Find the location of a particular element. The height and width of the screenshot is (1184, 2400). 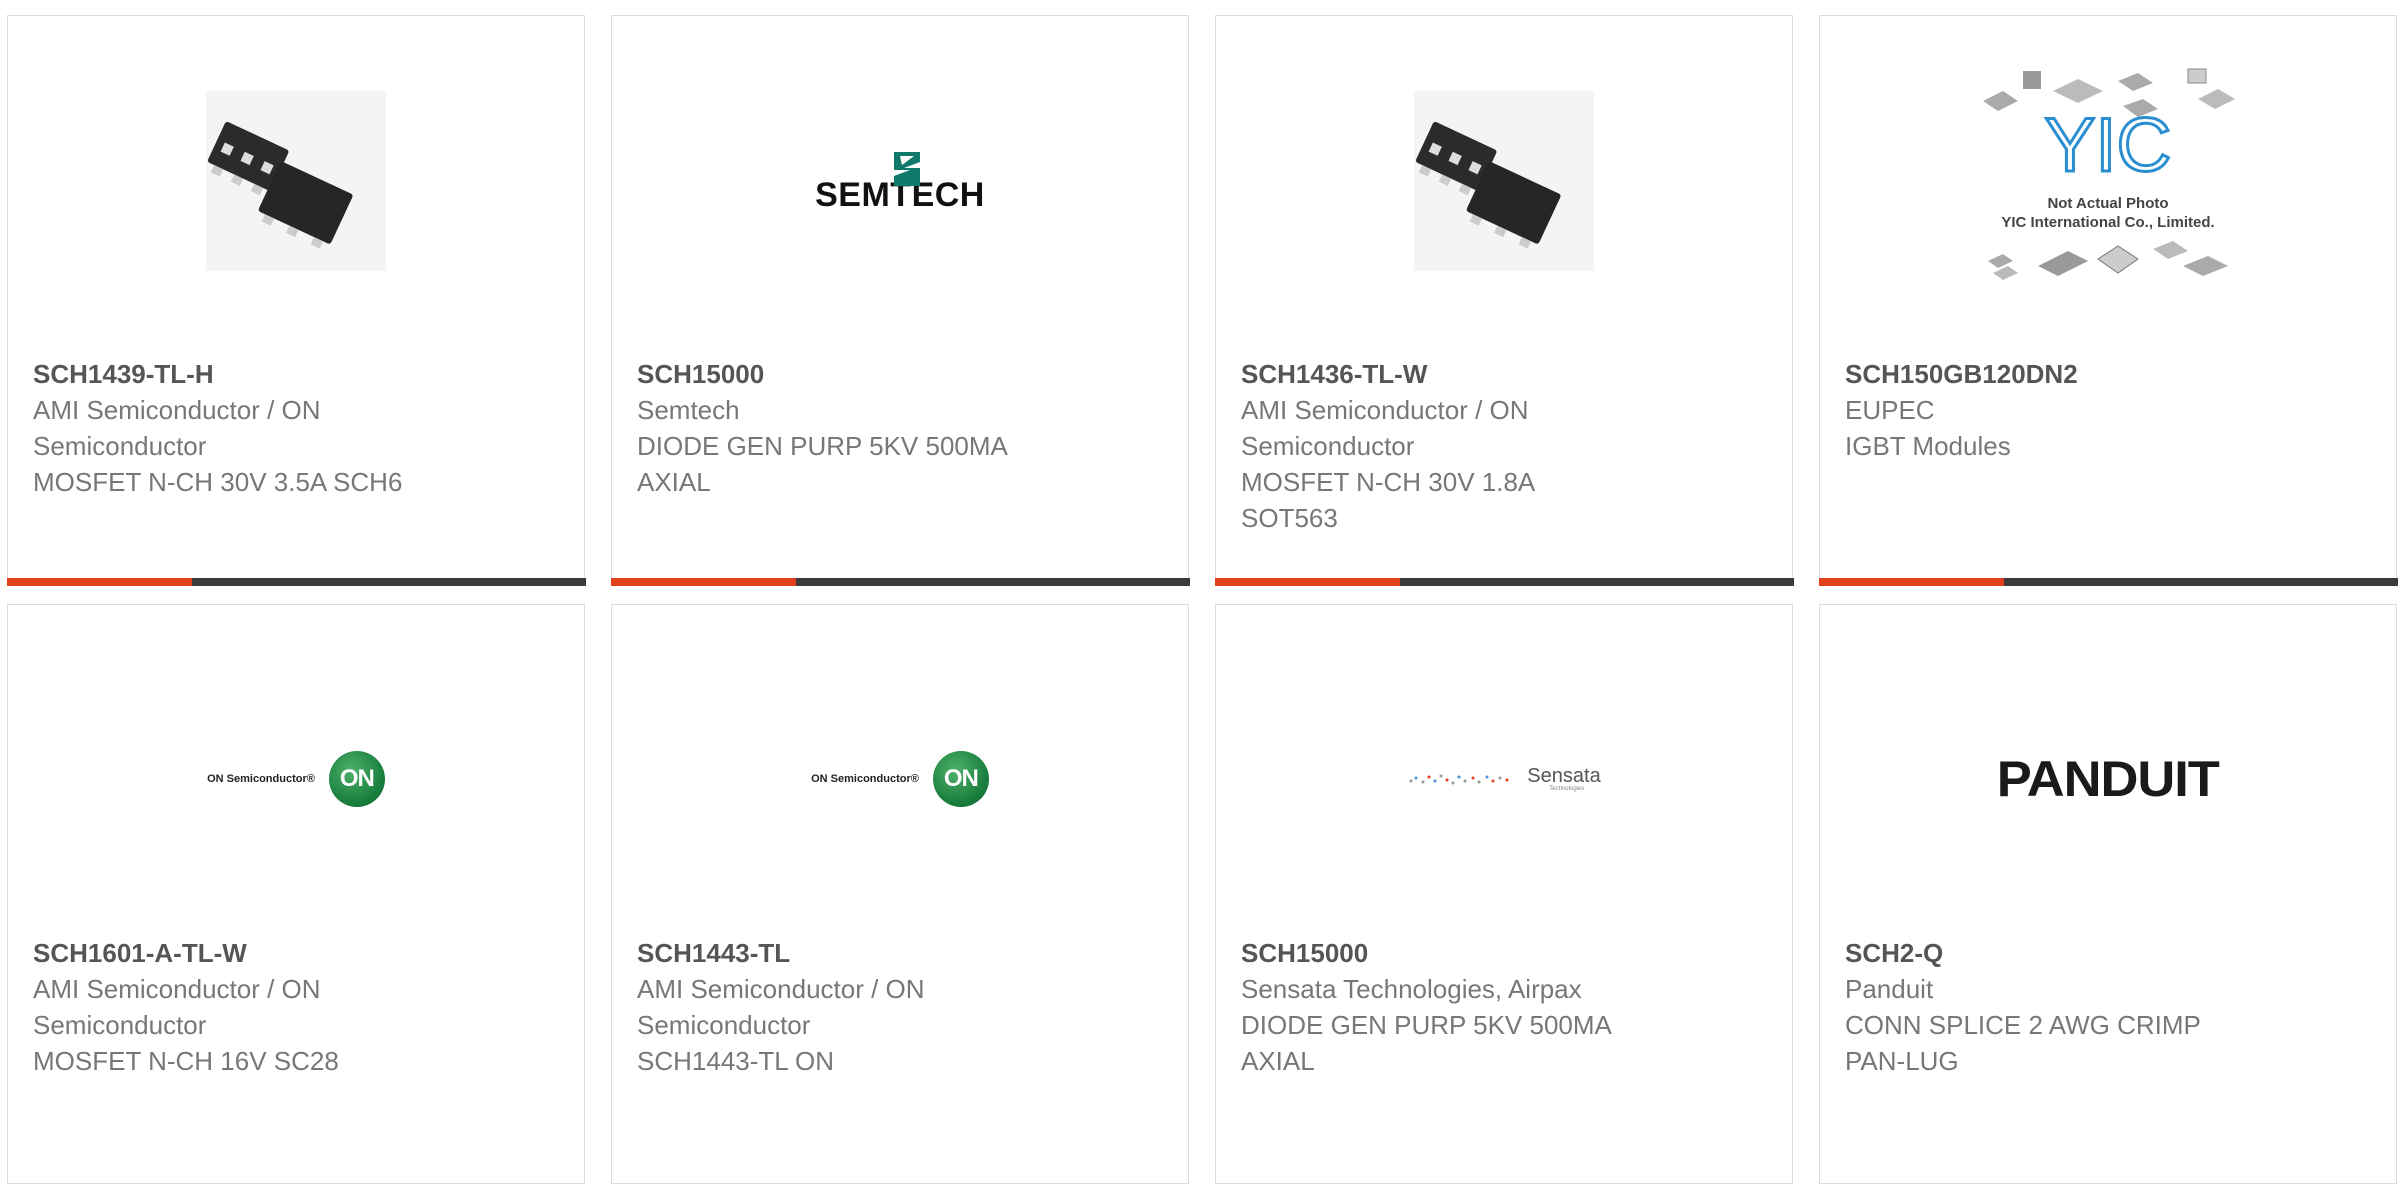

manufacturer: Sensata Technologies, Airpax is located at coordinates (1411, 989).